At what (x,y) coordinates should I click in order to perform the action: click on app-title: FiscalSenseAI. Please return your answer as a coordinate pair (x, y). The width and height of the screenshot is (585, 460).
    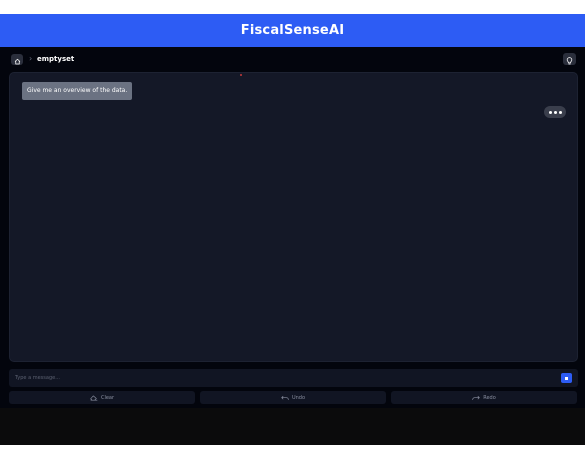
    Looking at the image, I should click on (292, 30).